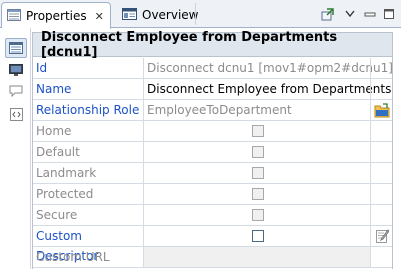  Describe the element at coordinates (57, 215) in the screenshot. I see `property-label-secure: Secure` at that location.